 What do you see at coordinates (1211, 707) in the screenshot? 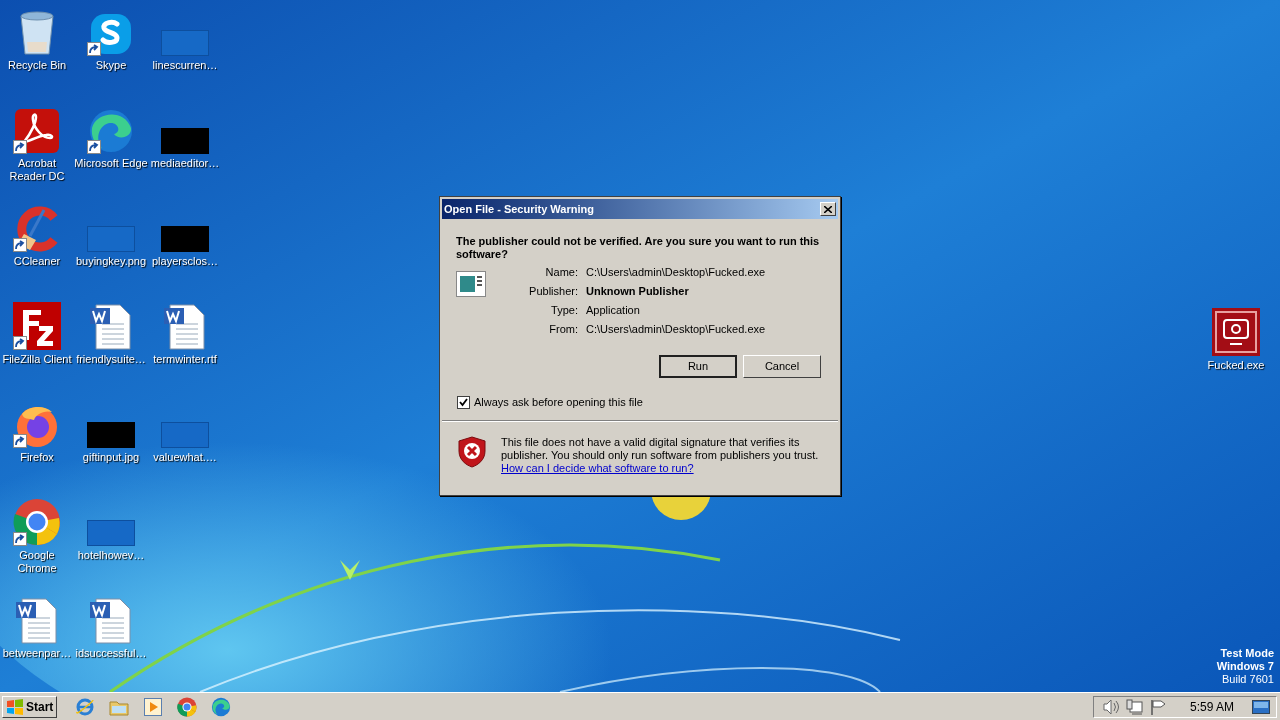
I see `clock: 5:59 AM` at bounding box center [1211, 707].